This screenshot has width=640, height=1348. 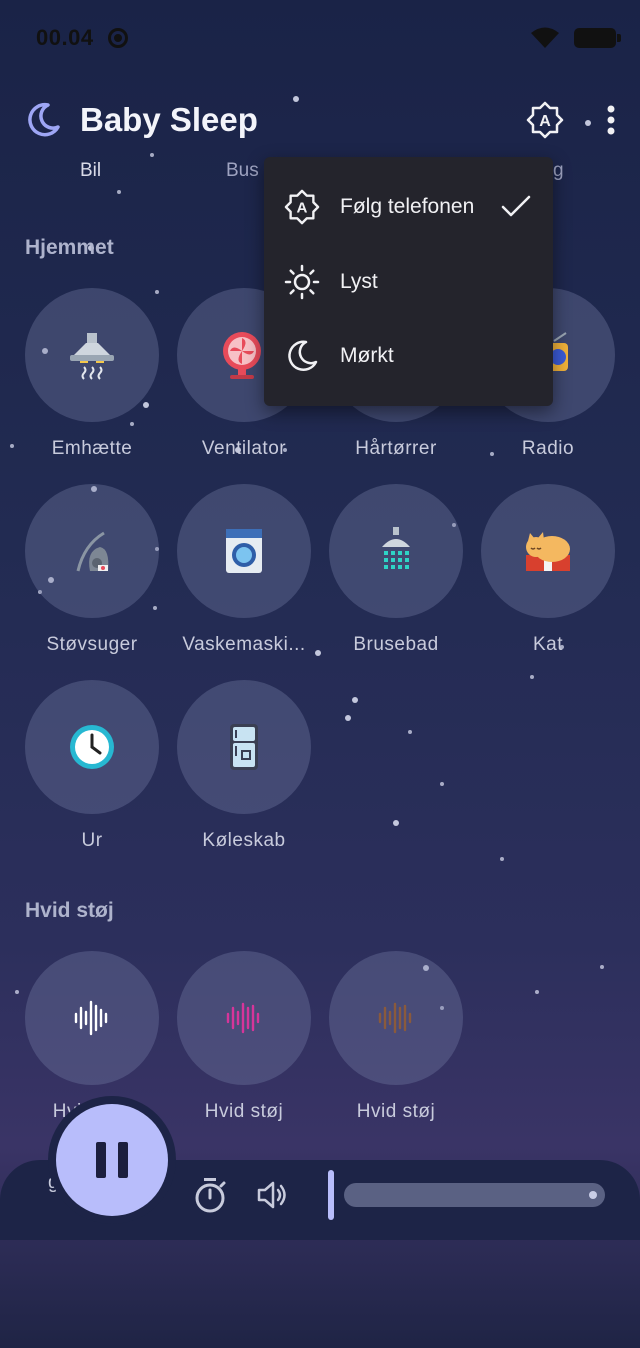 I want to click on menu-item-label: Følg telefonen, so click(x=407, y=206).